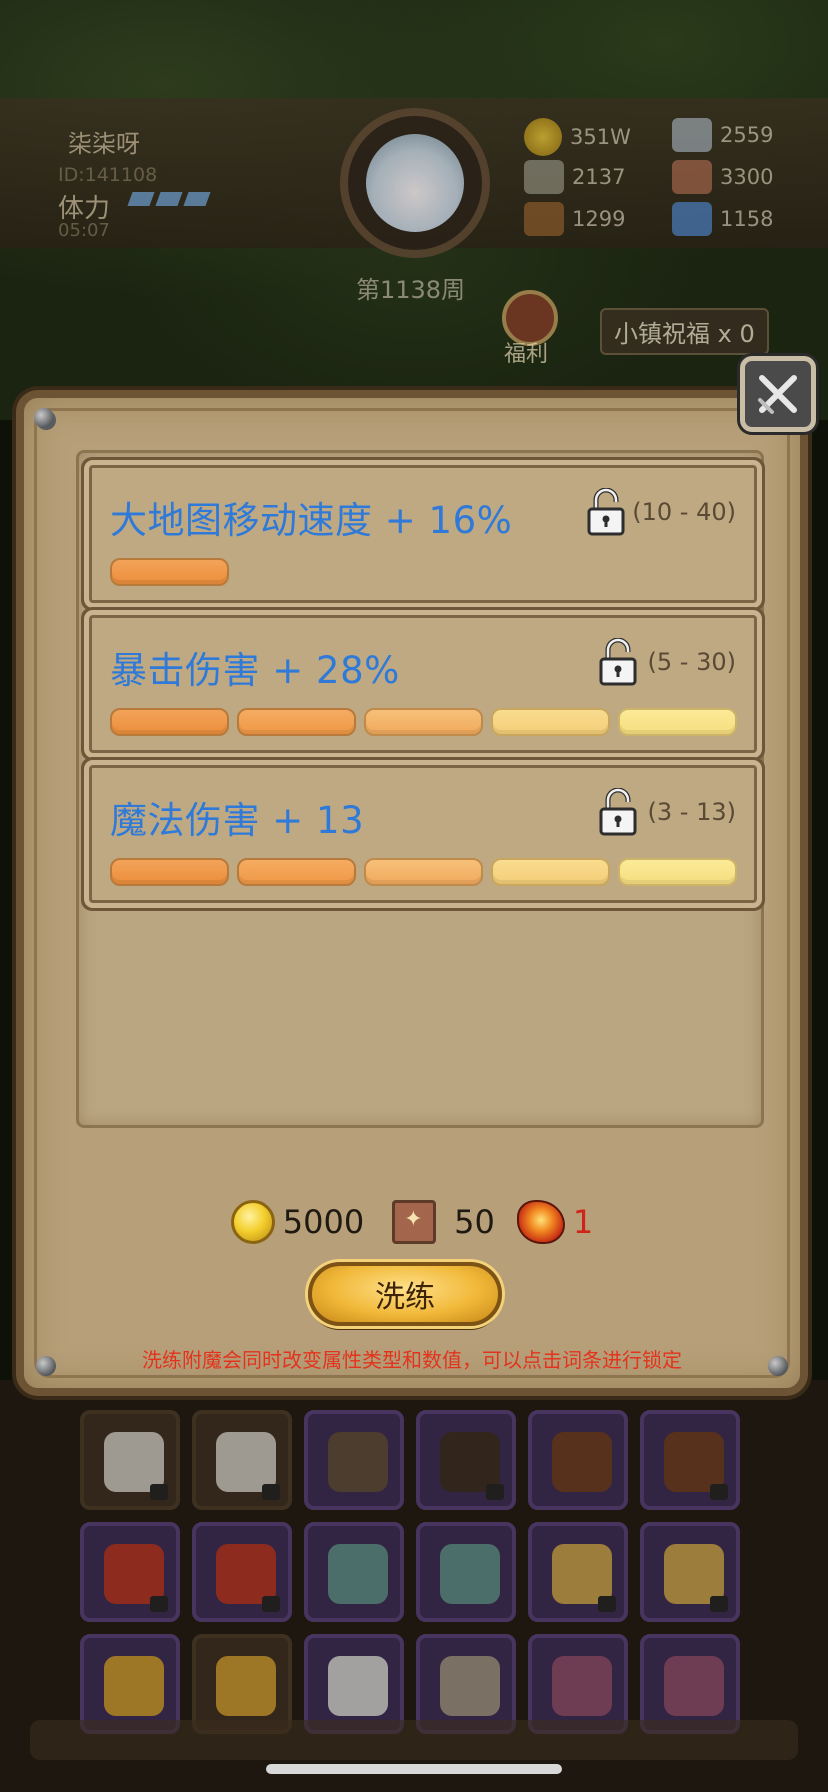 The image size is (828, 1792). What do you see at coordinates (540, 1222) in the screenshot?
I see `fire-ore-icon` at bounding box center [540, 1222].